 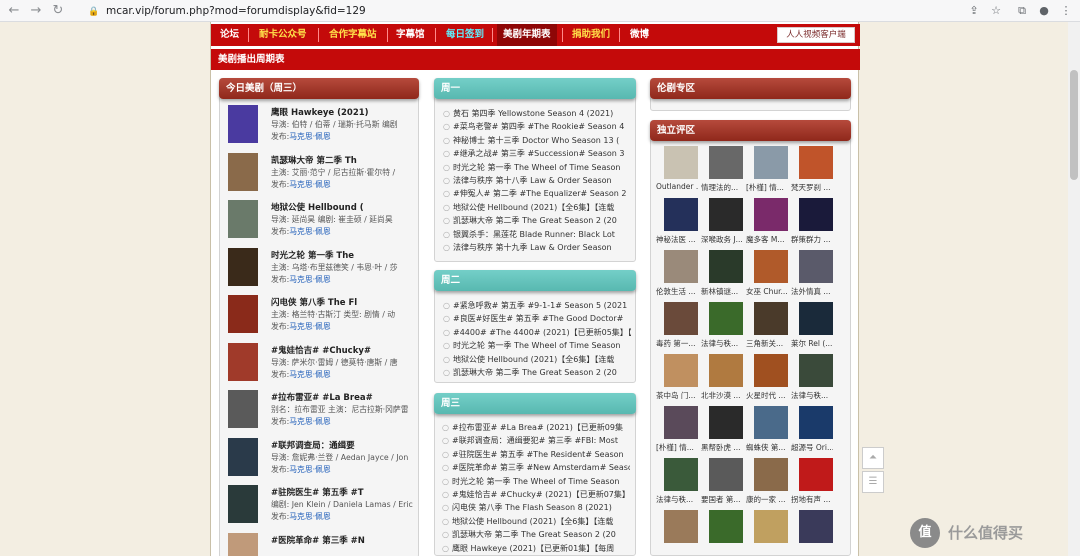 I want to click on back-to-top-button: ⏶, so click(x=873, y=458).